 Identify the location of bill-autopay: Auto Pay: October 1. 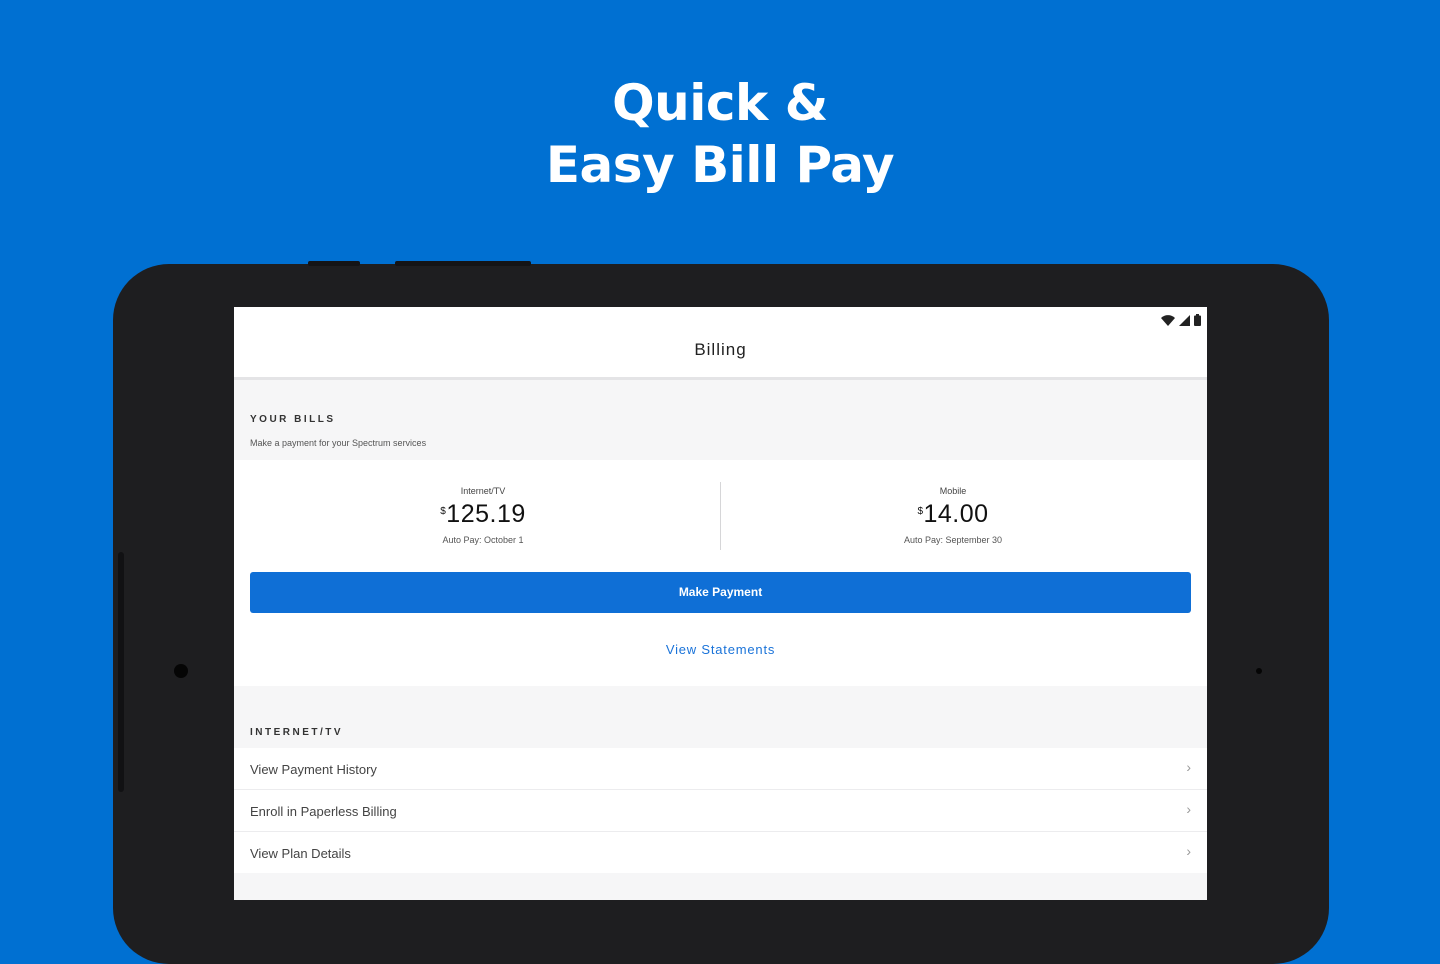
(483, 540).